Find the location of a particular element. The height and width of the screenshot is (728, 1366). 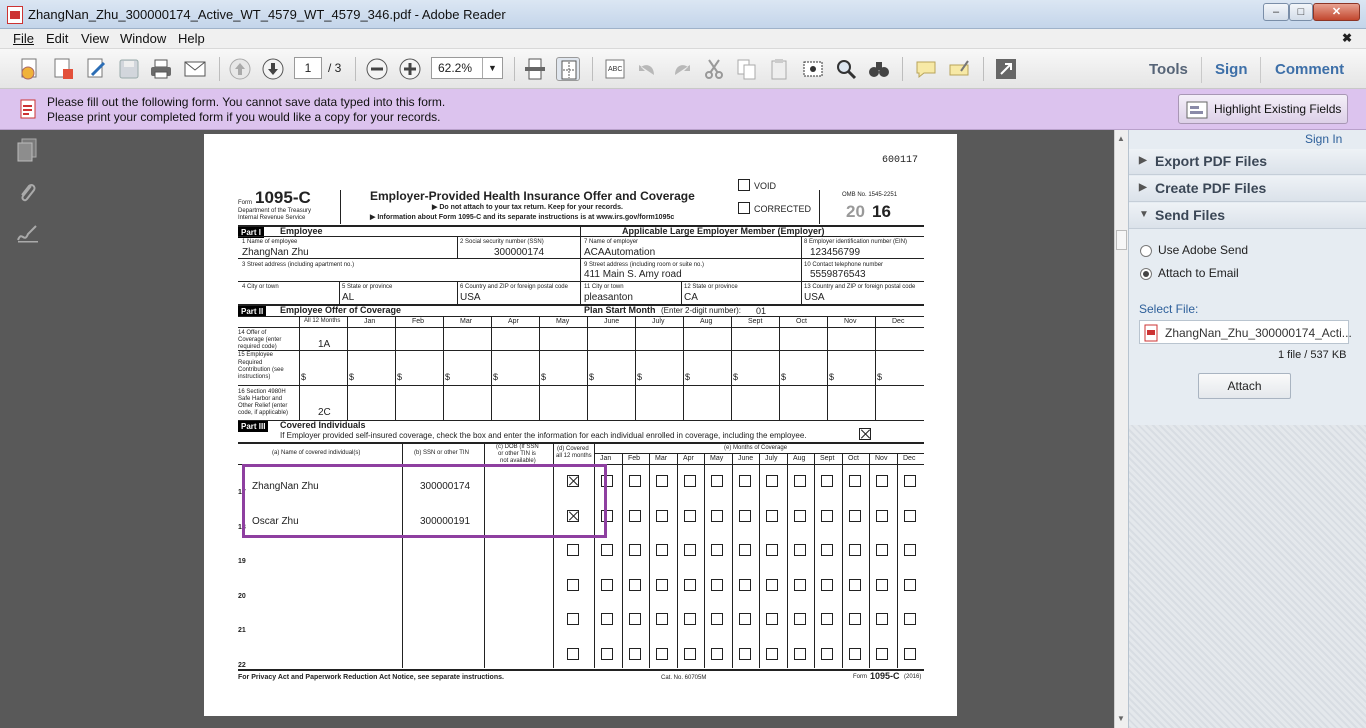

menu-edit: Edit is located at coordinates (57, 38).